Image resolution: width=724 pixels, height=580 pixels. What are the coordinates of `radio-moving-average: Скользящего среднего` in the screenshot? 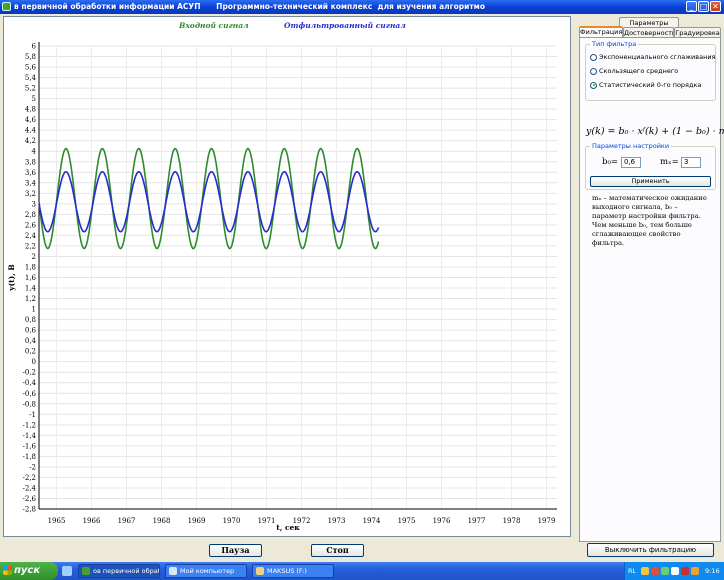 It's located at (634, 72).